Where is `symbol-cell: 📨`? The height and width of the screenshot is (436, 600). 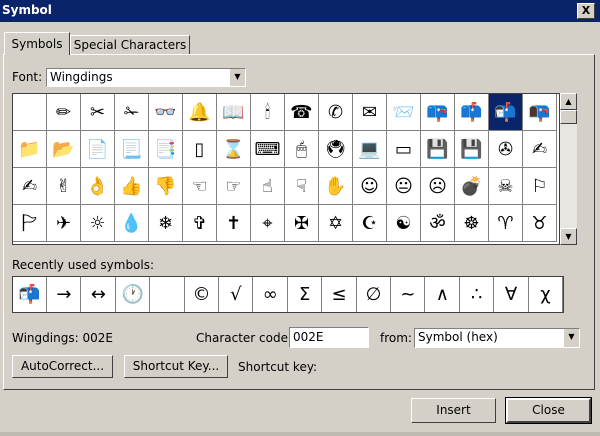 symbol-cell: 📨 is located at coordinates (404, 112).